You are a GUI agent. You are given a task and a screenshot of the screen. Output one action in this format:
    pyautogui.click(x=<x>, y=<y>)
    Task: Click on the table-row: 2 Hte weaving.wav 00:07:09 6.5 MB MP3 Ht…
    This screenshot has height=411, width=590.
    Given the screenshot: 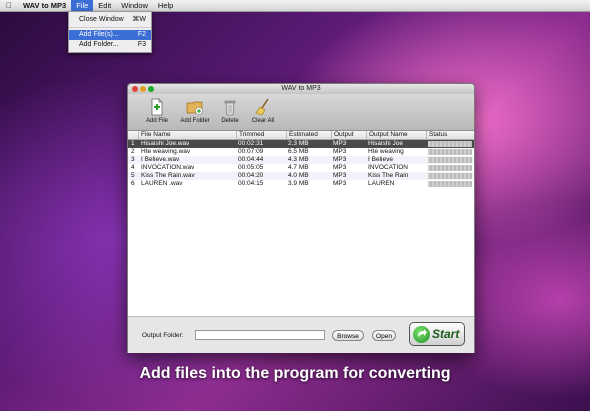 What is the action you would take?
    pyautogui.click(x=301, y=152)
    